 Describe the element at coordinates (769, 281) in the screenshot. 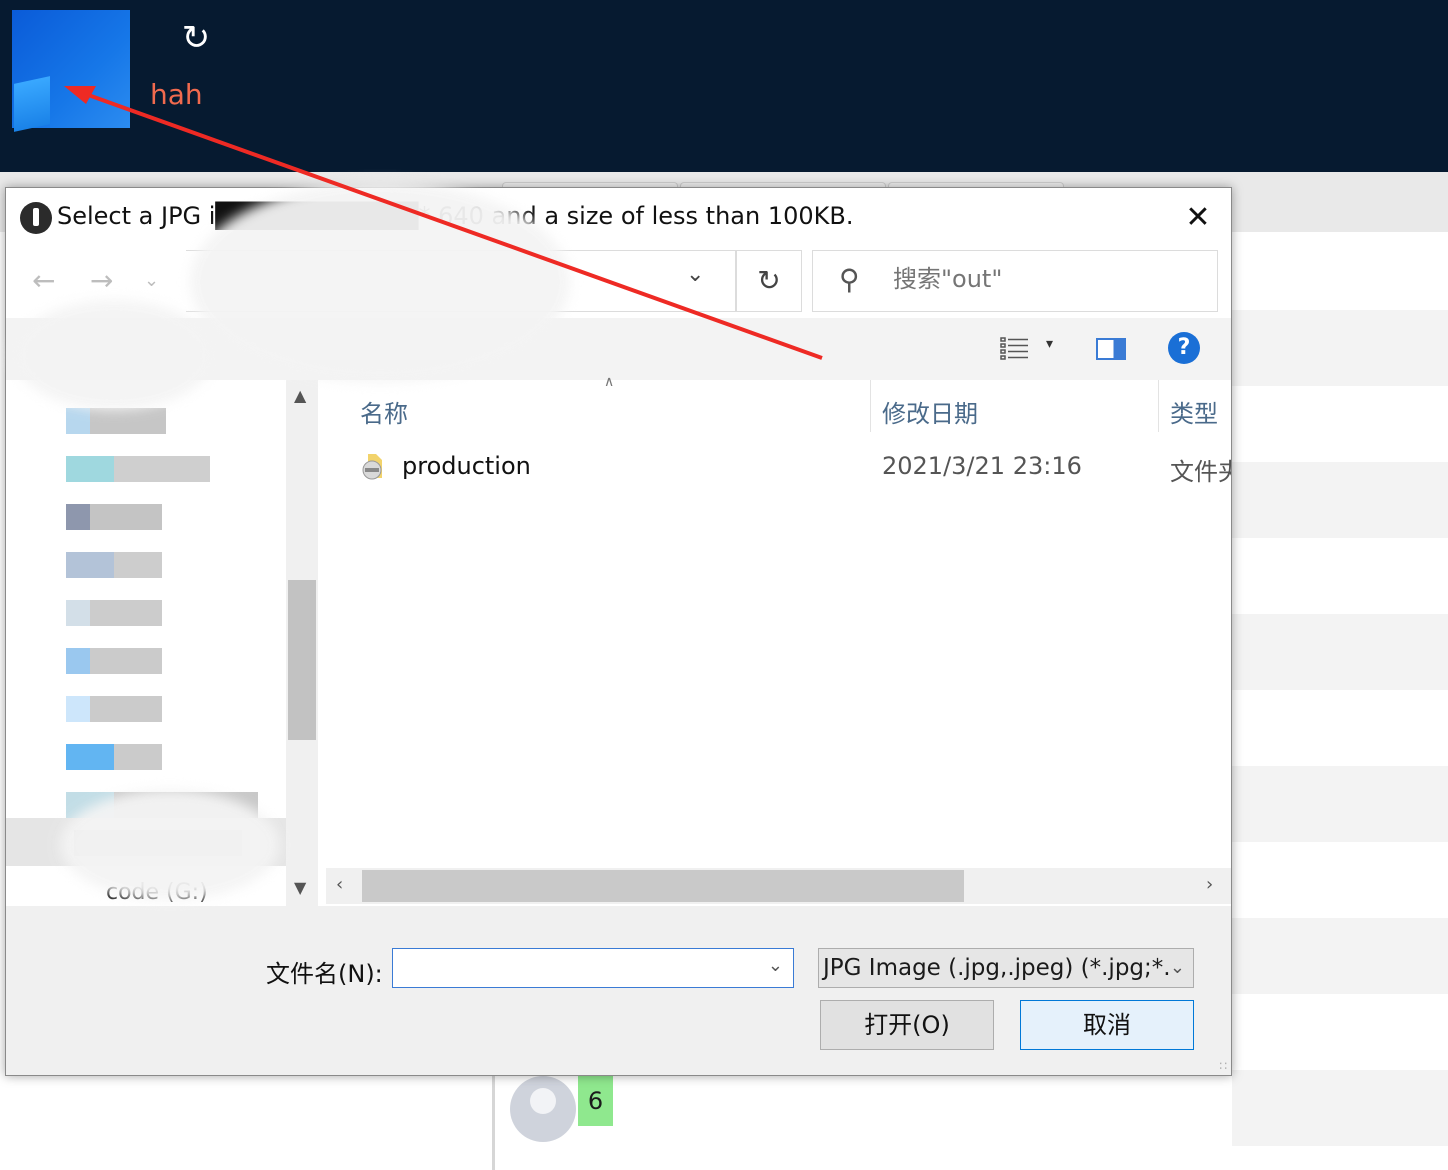

I see `refresh-location-button: ↻` at that location.